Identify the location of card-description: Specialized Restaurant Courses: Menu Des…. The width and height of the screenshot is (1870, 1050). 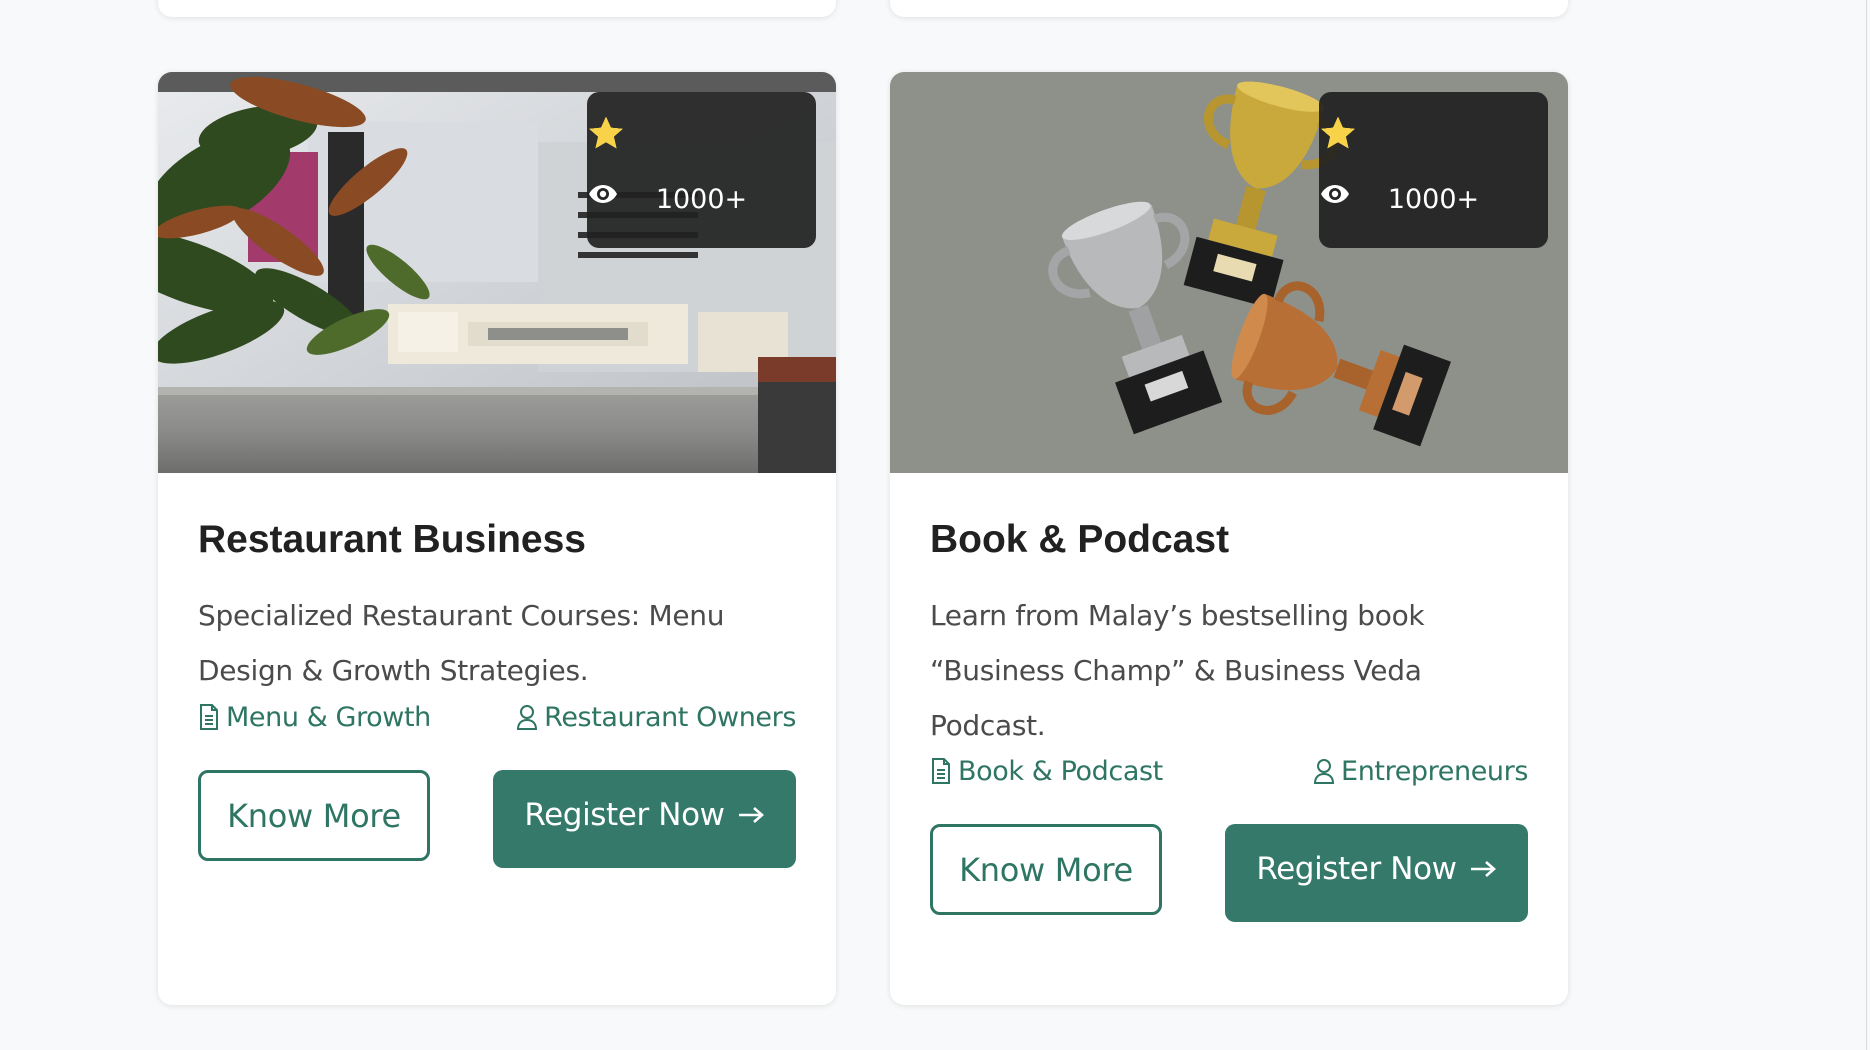
(461, 643).